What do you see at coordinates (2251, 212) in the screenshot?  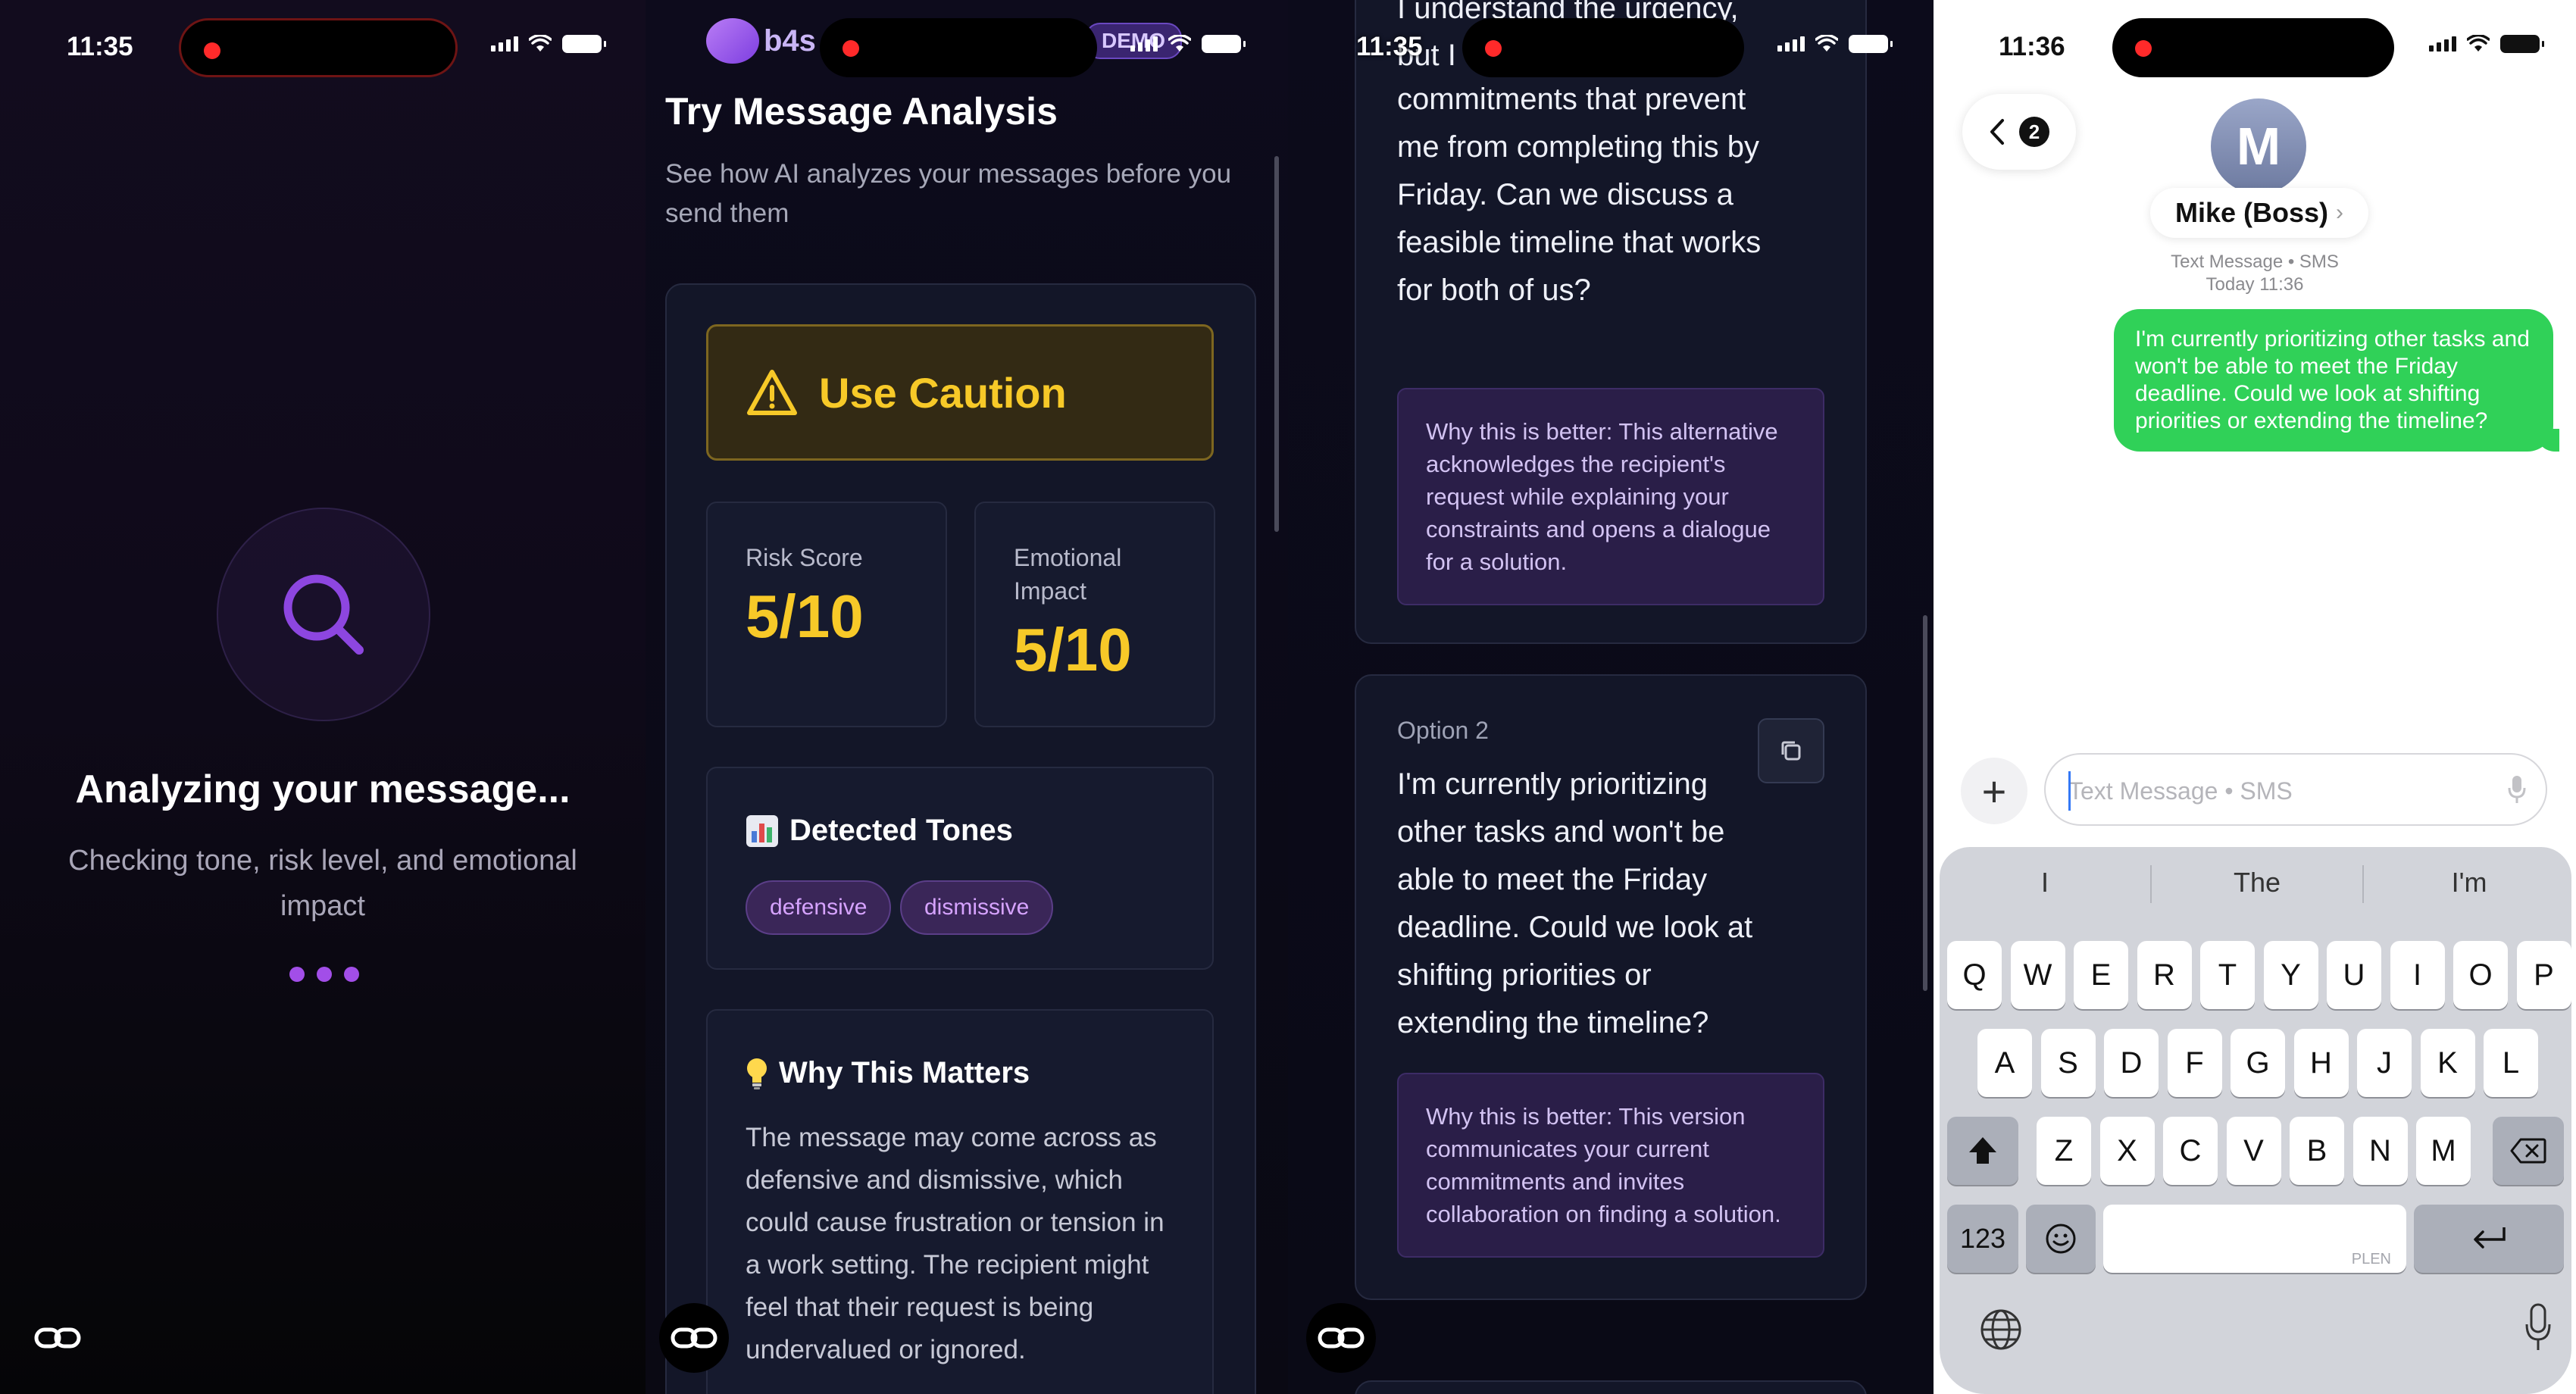 I see `contact-name: Mike (Boss)` at bounding box center [2251, 212].